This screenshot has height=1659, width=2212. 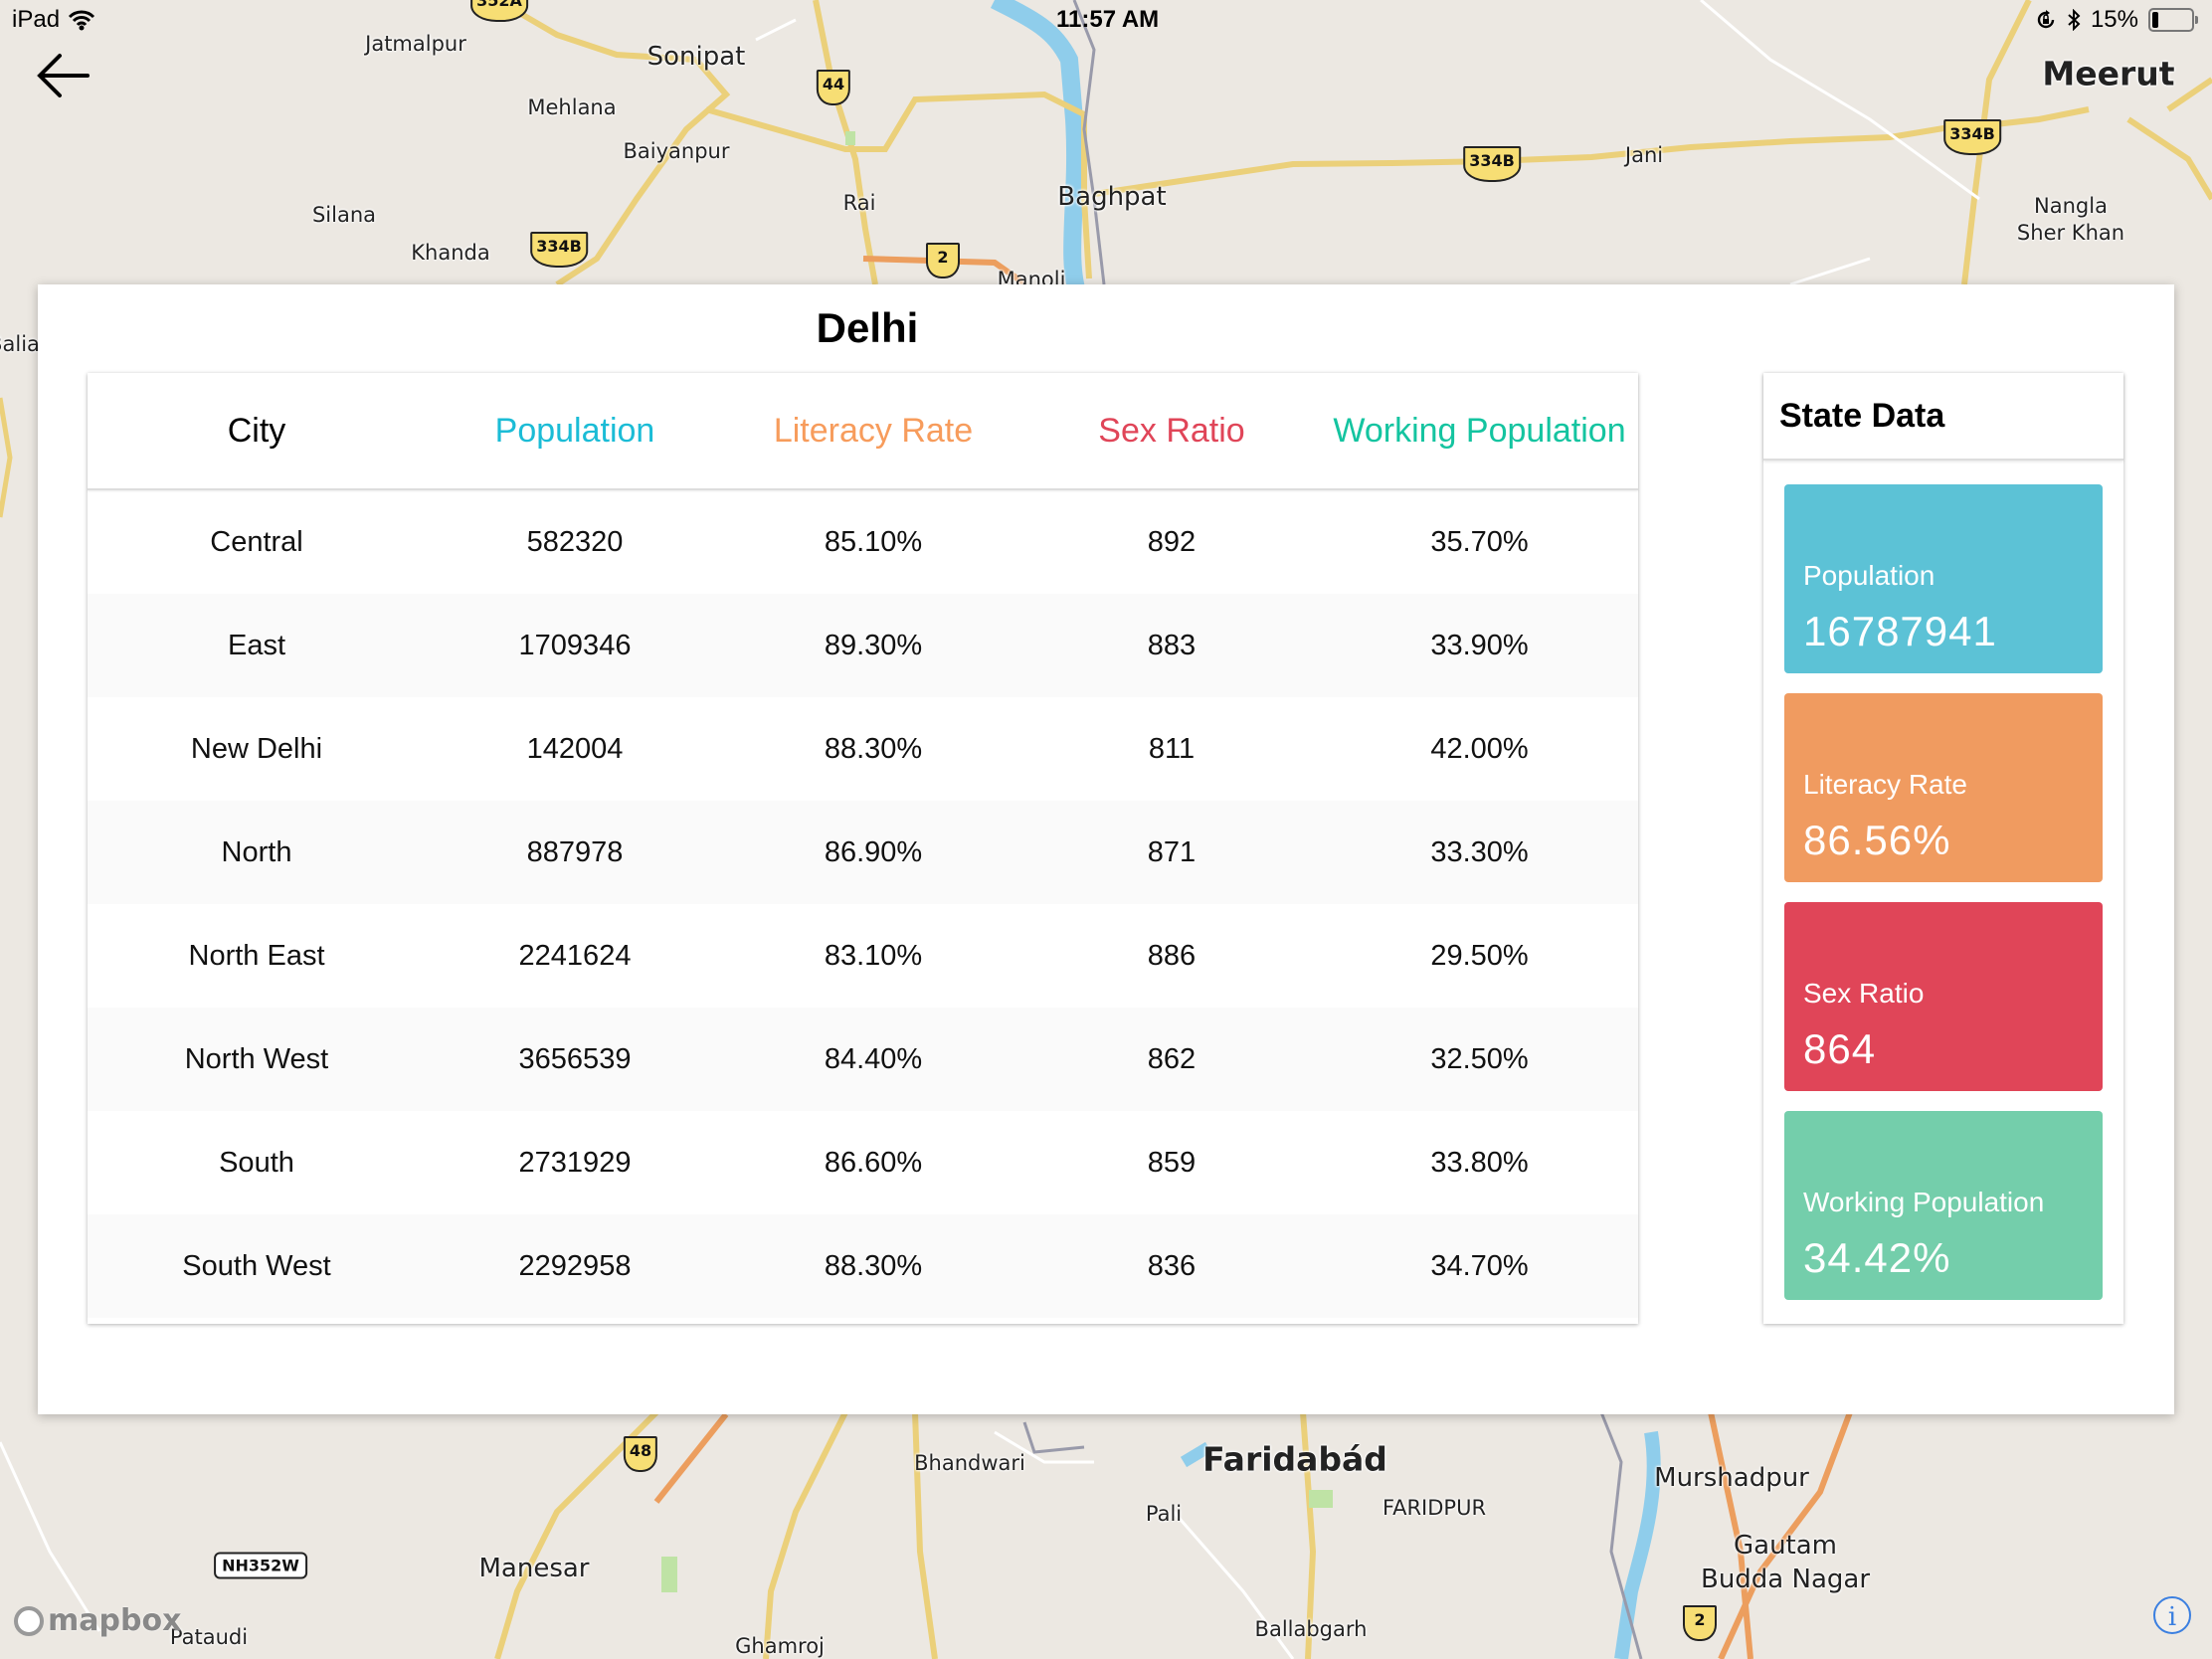 I want to click on info-icon: i, so click(x=2172, y=1617).